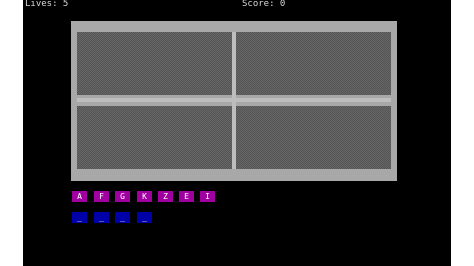 Image resolution: width=474 pixels, height=266 pixels. What do you see at coordinates (79, 196) in the screenshot?
I see `letter-tile: A` at bounding box center [79, 196].